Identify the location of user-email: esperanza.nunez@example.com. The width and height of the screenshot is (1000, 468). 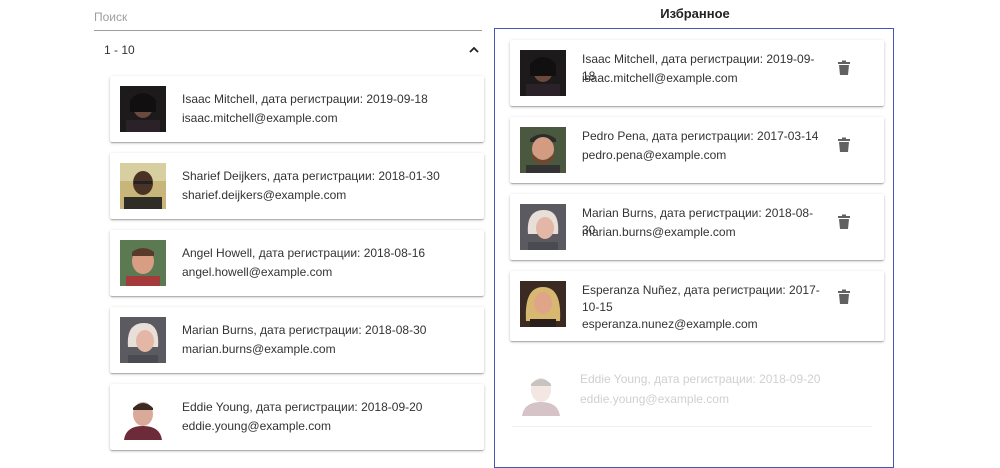
(670, 324).